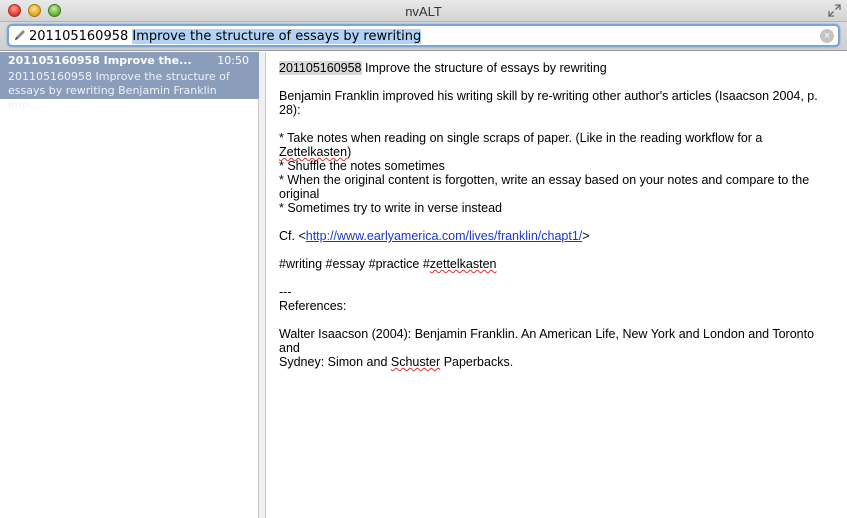 The width and height of the screenshot is (847, 518). What do you see at coordinates (79, 36) in the screenshot?
I see `search-text-id: 201105160958` at bounding box center [79, 36].